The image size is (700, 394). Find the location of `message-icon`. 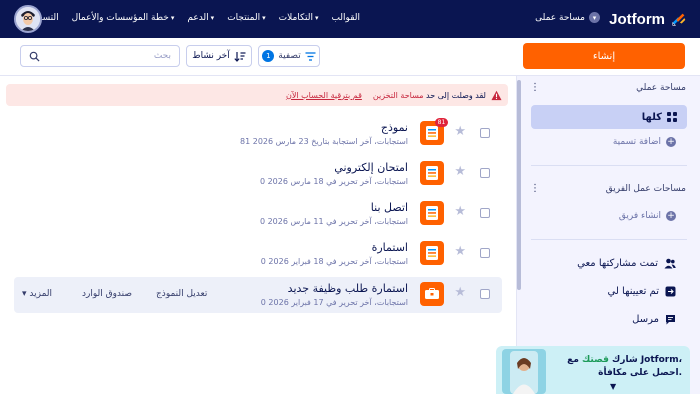

message-icon is located at coordinates (670, 320).